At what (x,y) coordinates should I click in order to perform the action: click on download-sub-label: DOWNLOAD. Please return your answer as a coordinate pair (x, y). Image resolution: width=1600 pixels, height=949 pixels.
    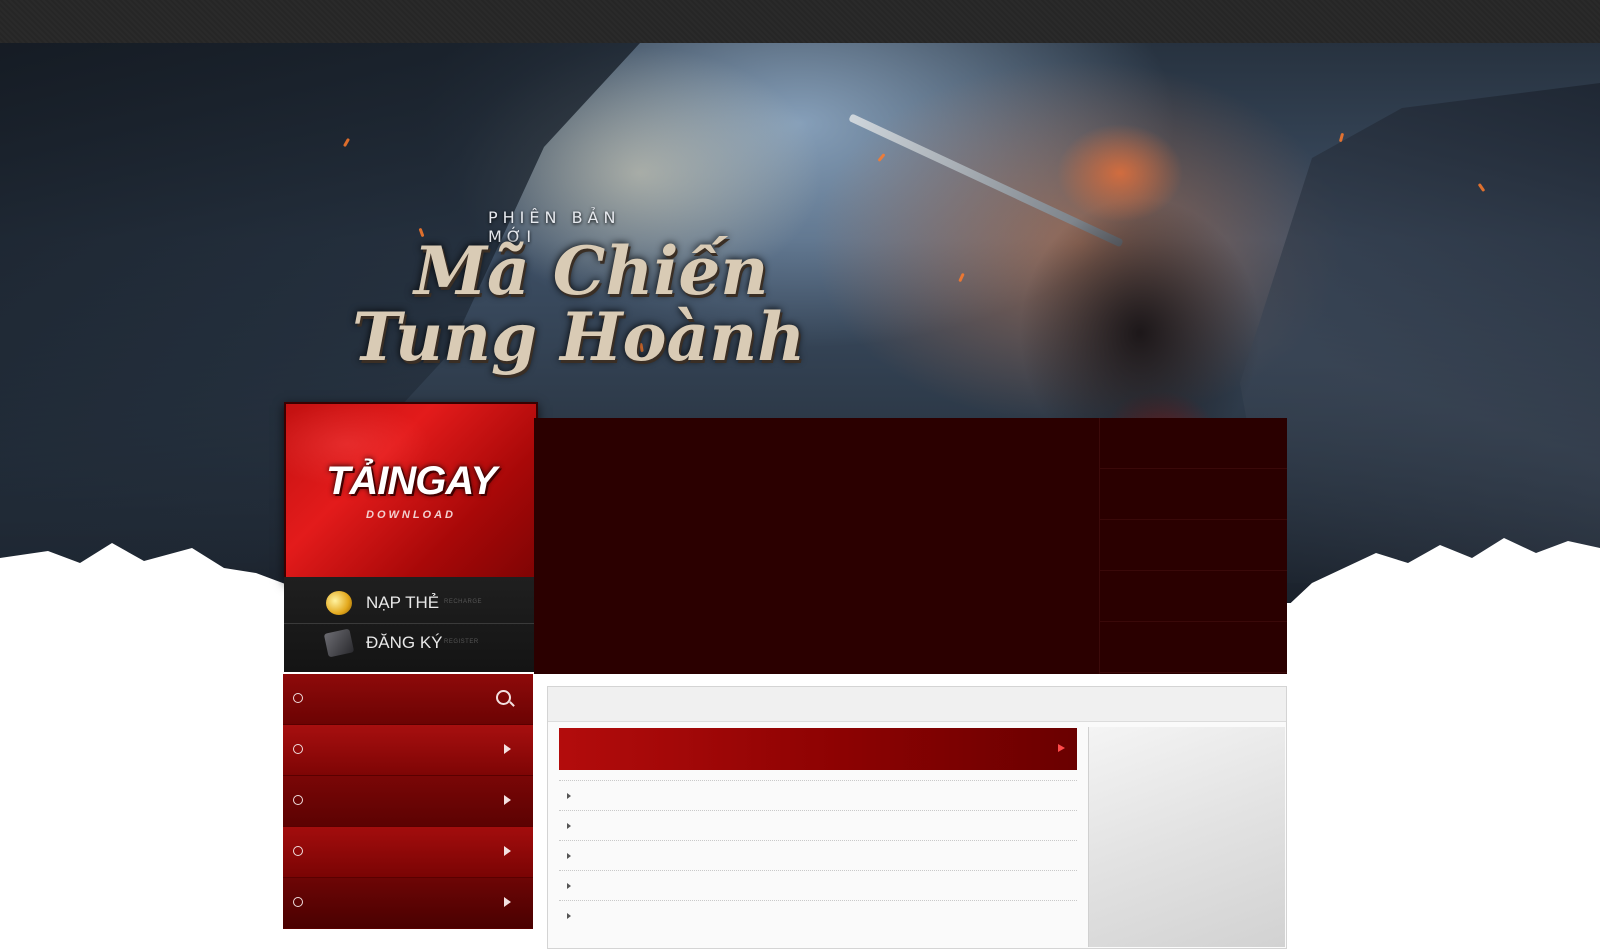
    Looking at the image, I should click on (411, 515).